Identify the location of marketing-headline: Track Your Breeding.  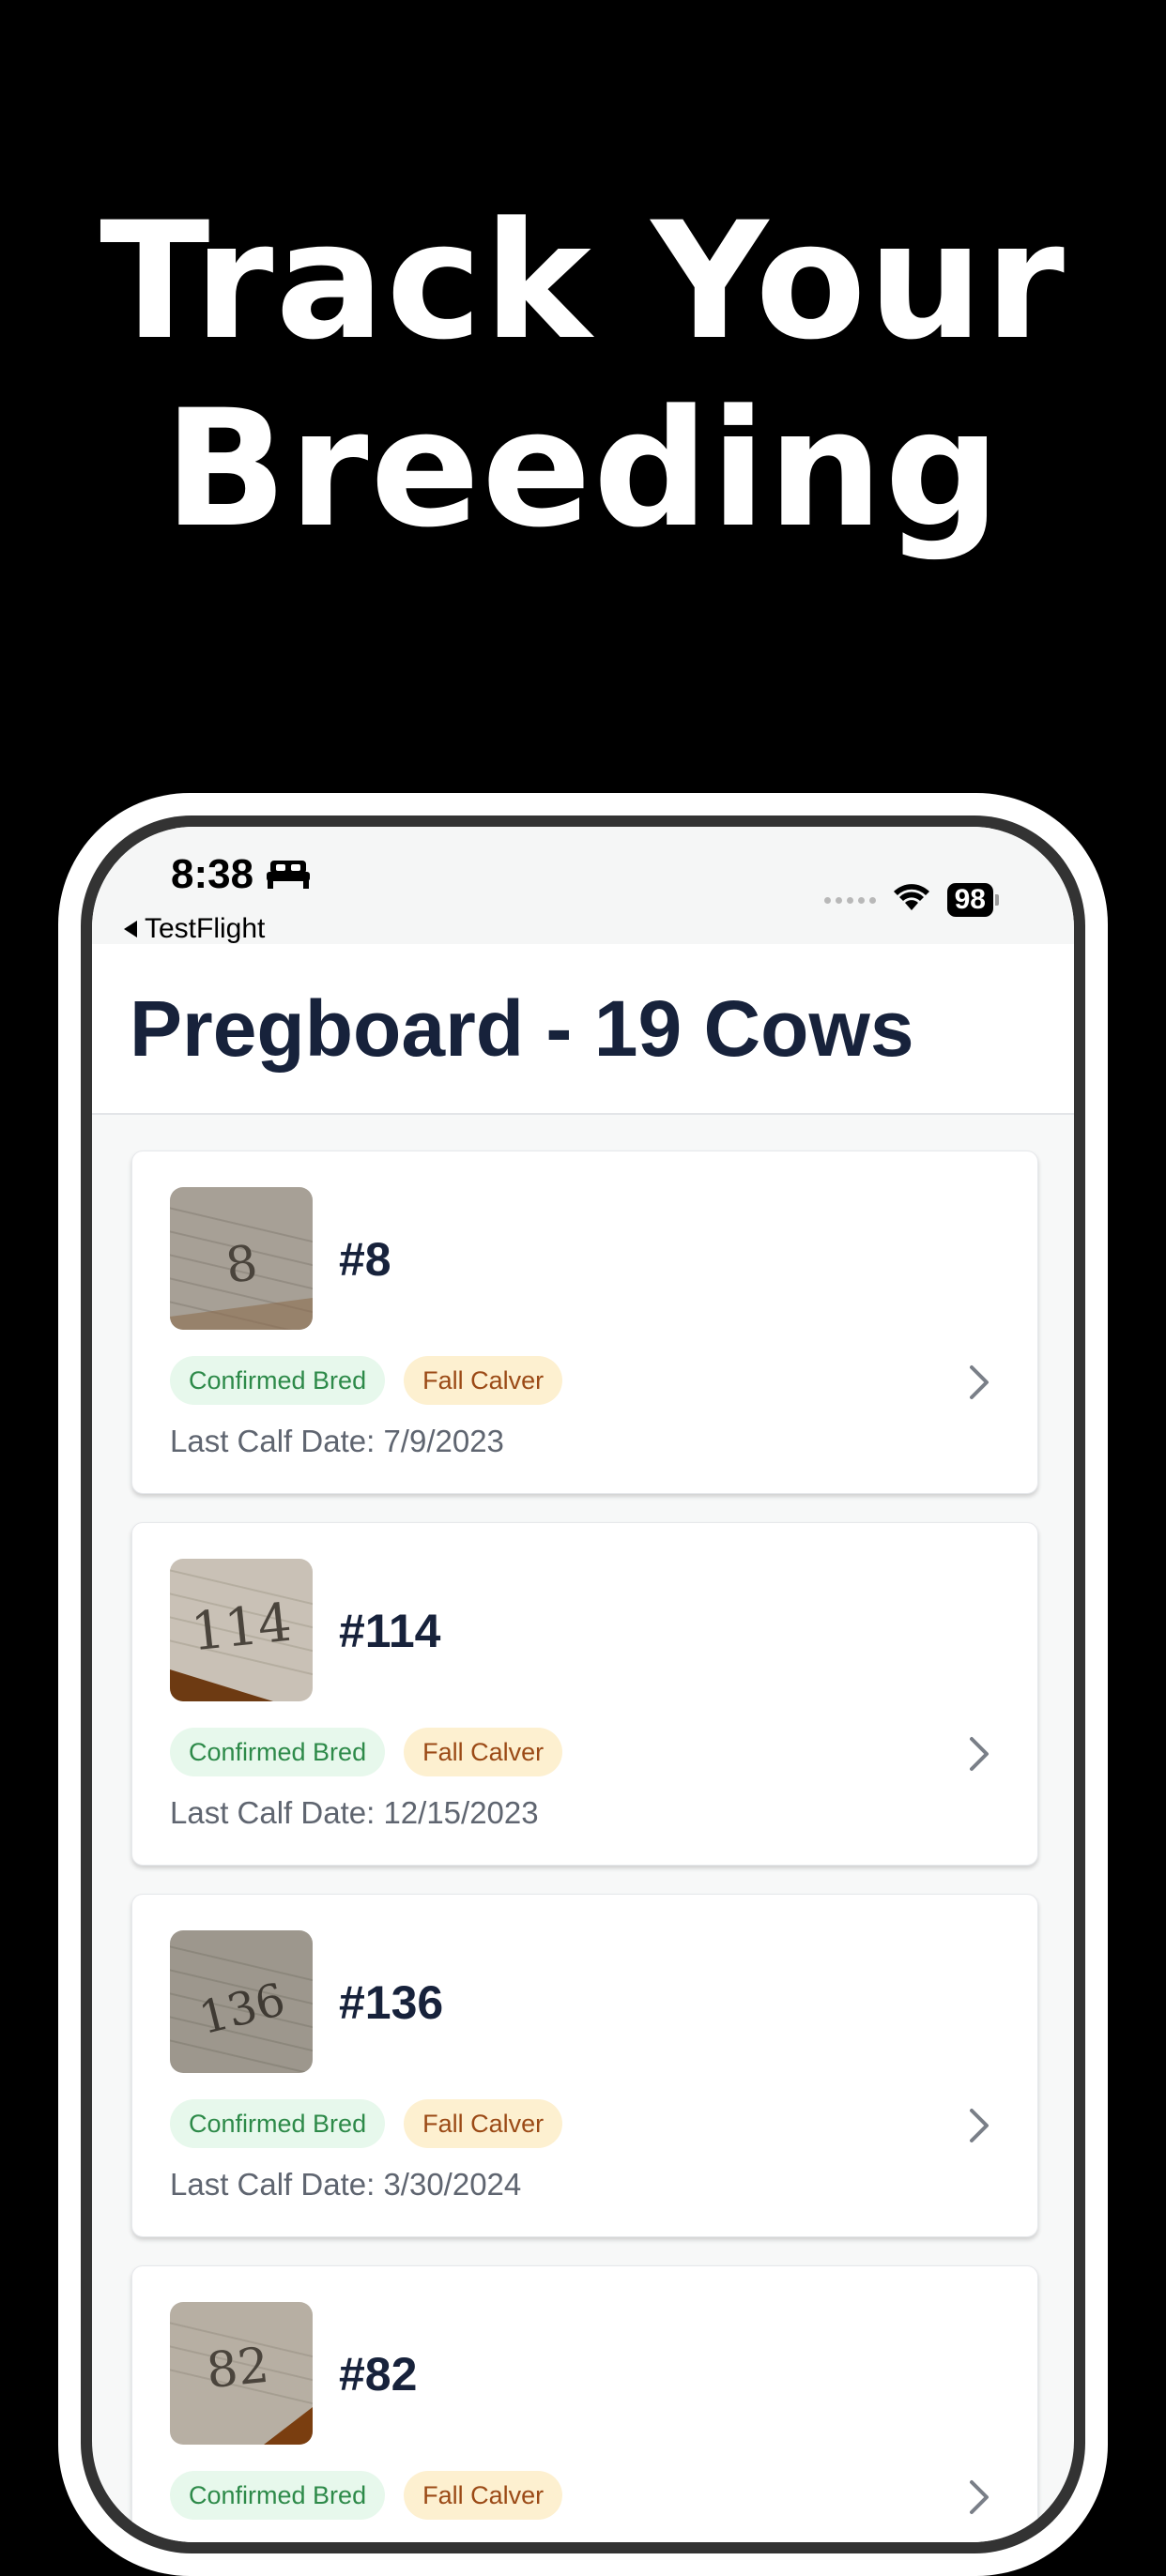
(583, 375).